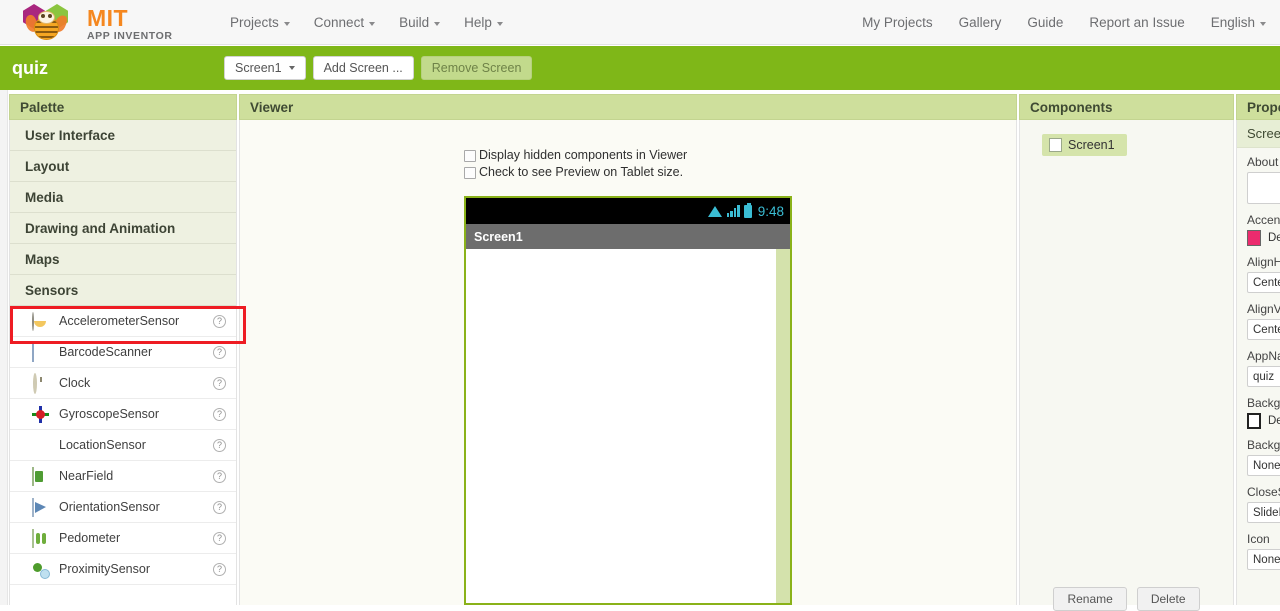  What do you see at coordinates (97, 23) in the screenshot?
I see `mit-app-inventor-logo: MIT APP INVENTOR` at bounding box center [97, 23].